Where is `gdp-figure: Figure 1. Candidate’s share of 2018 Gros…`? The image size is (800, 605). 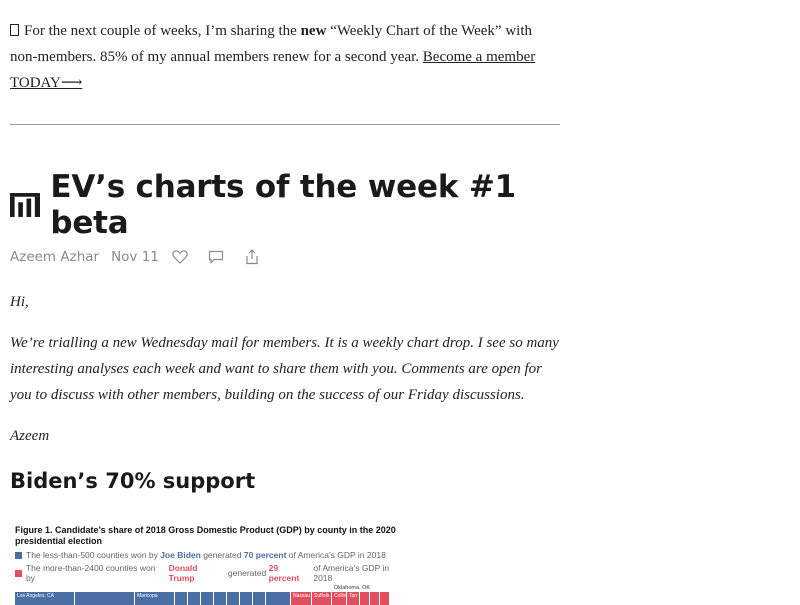 gdp-figure: Figure 1. Candidate’s share of 2018 Gros… is located at coordinates (212, 565).